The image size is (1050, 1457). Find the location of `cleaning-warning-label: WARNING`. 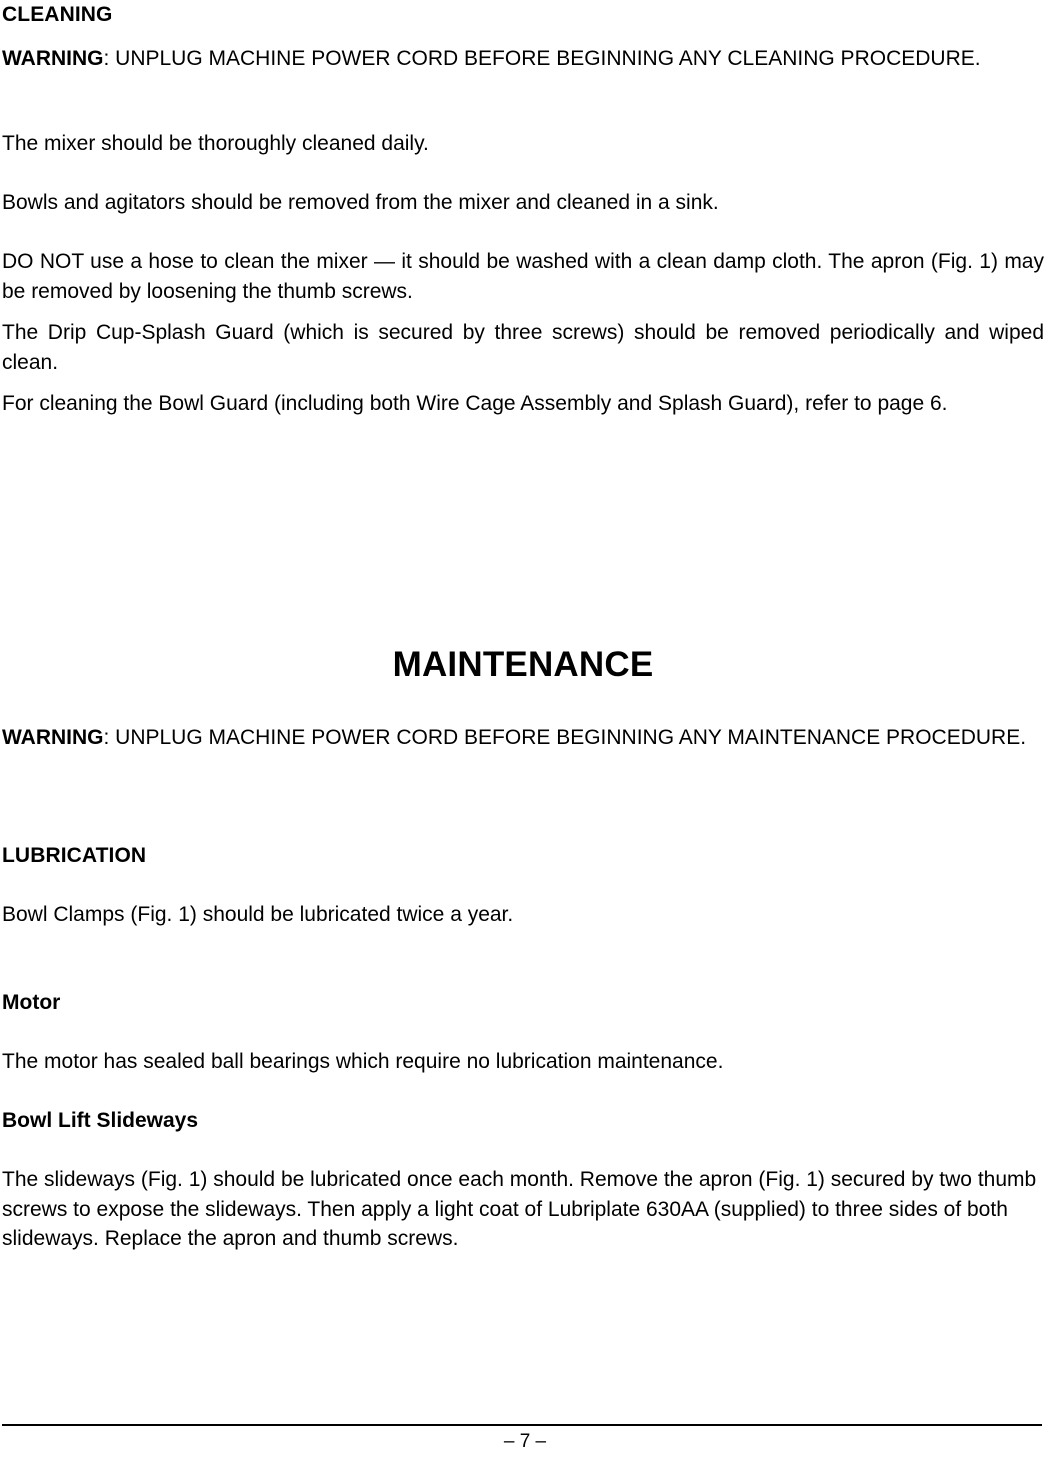

cleaning-warning-label: WARNING is located at coordinates (53, 58).